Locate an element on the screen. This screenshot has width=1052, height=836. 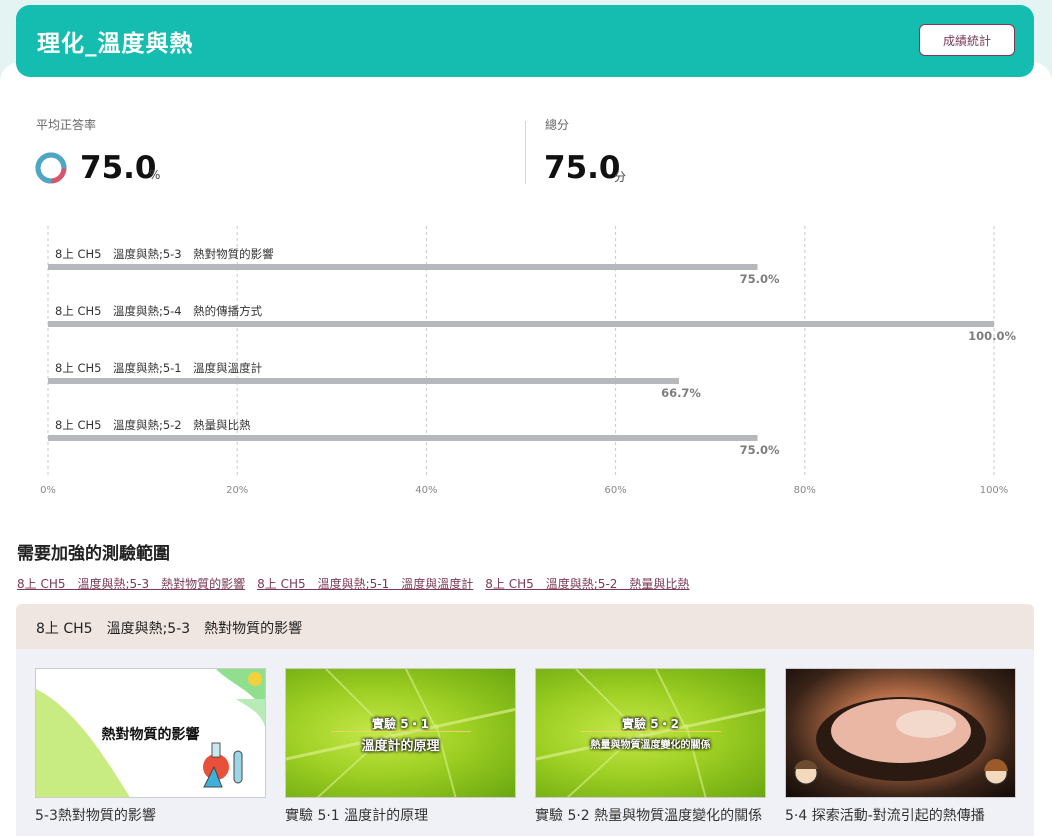
bar-value-label: 66.7% is located at coordinates (681, 393).